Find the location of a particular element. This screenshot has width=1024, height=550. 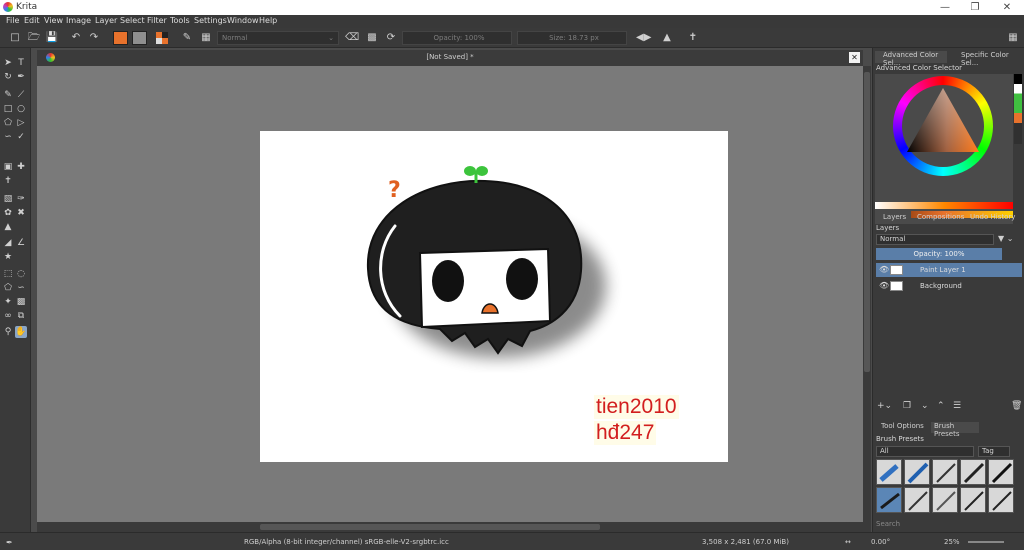

opacity-field: Opacity: 100% is located at coordinates (457, 38).